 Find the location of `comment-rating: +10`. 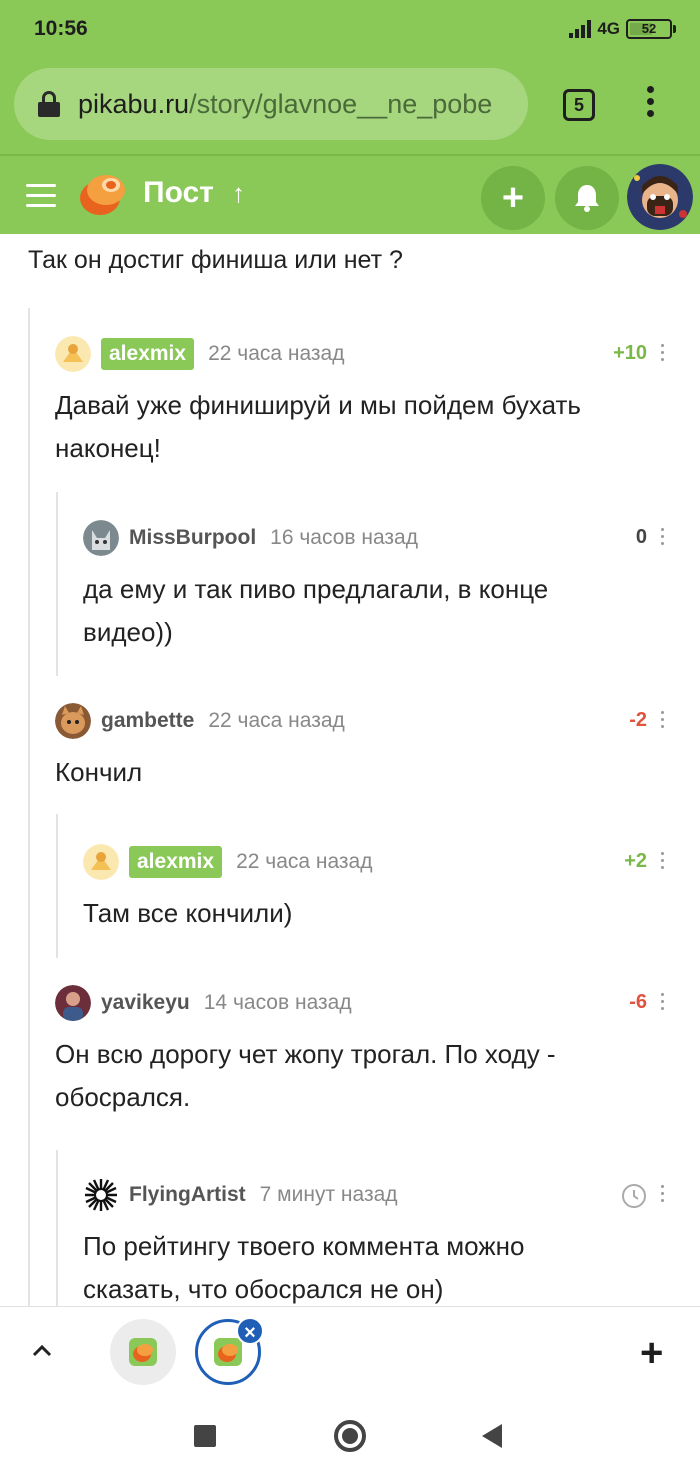

comment-rating: +10 is located at coordinates (630, 353).